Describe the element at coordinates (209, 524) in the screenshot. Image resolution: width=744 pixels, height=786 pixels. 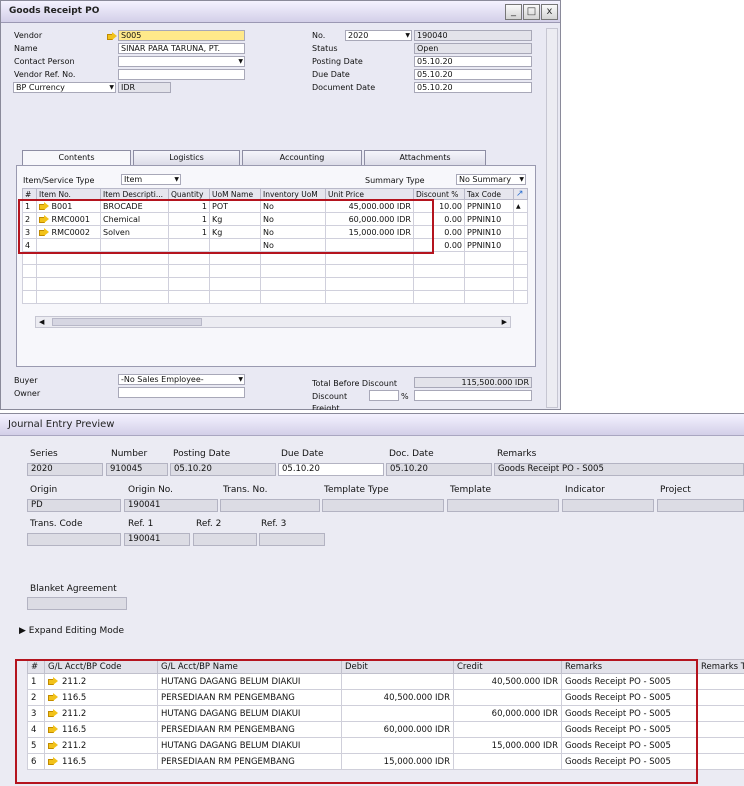
I see `ref2-label: Ref. 2` at that location.